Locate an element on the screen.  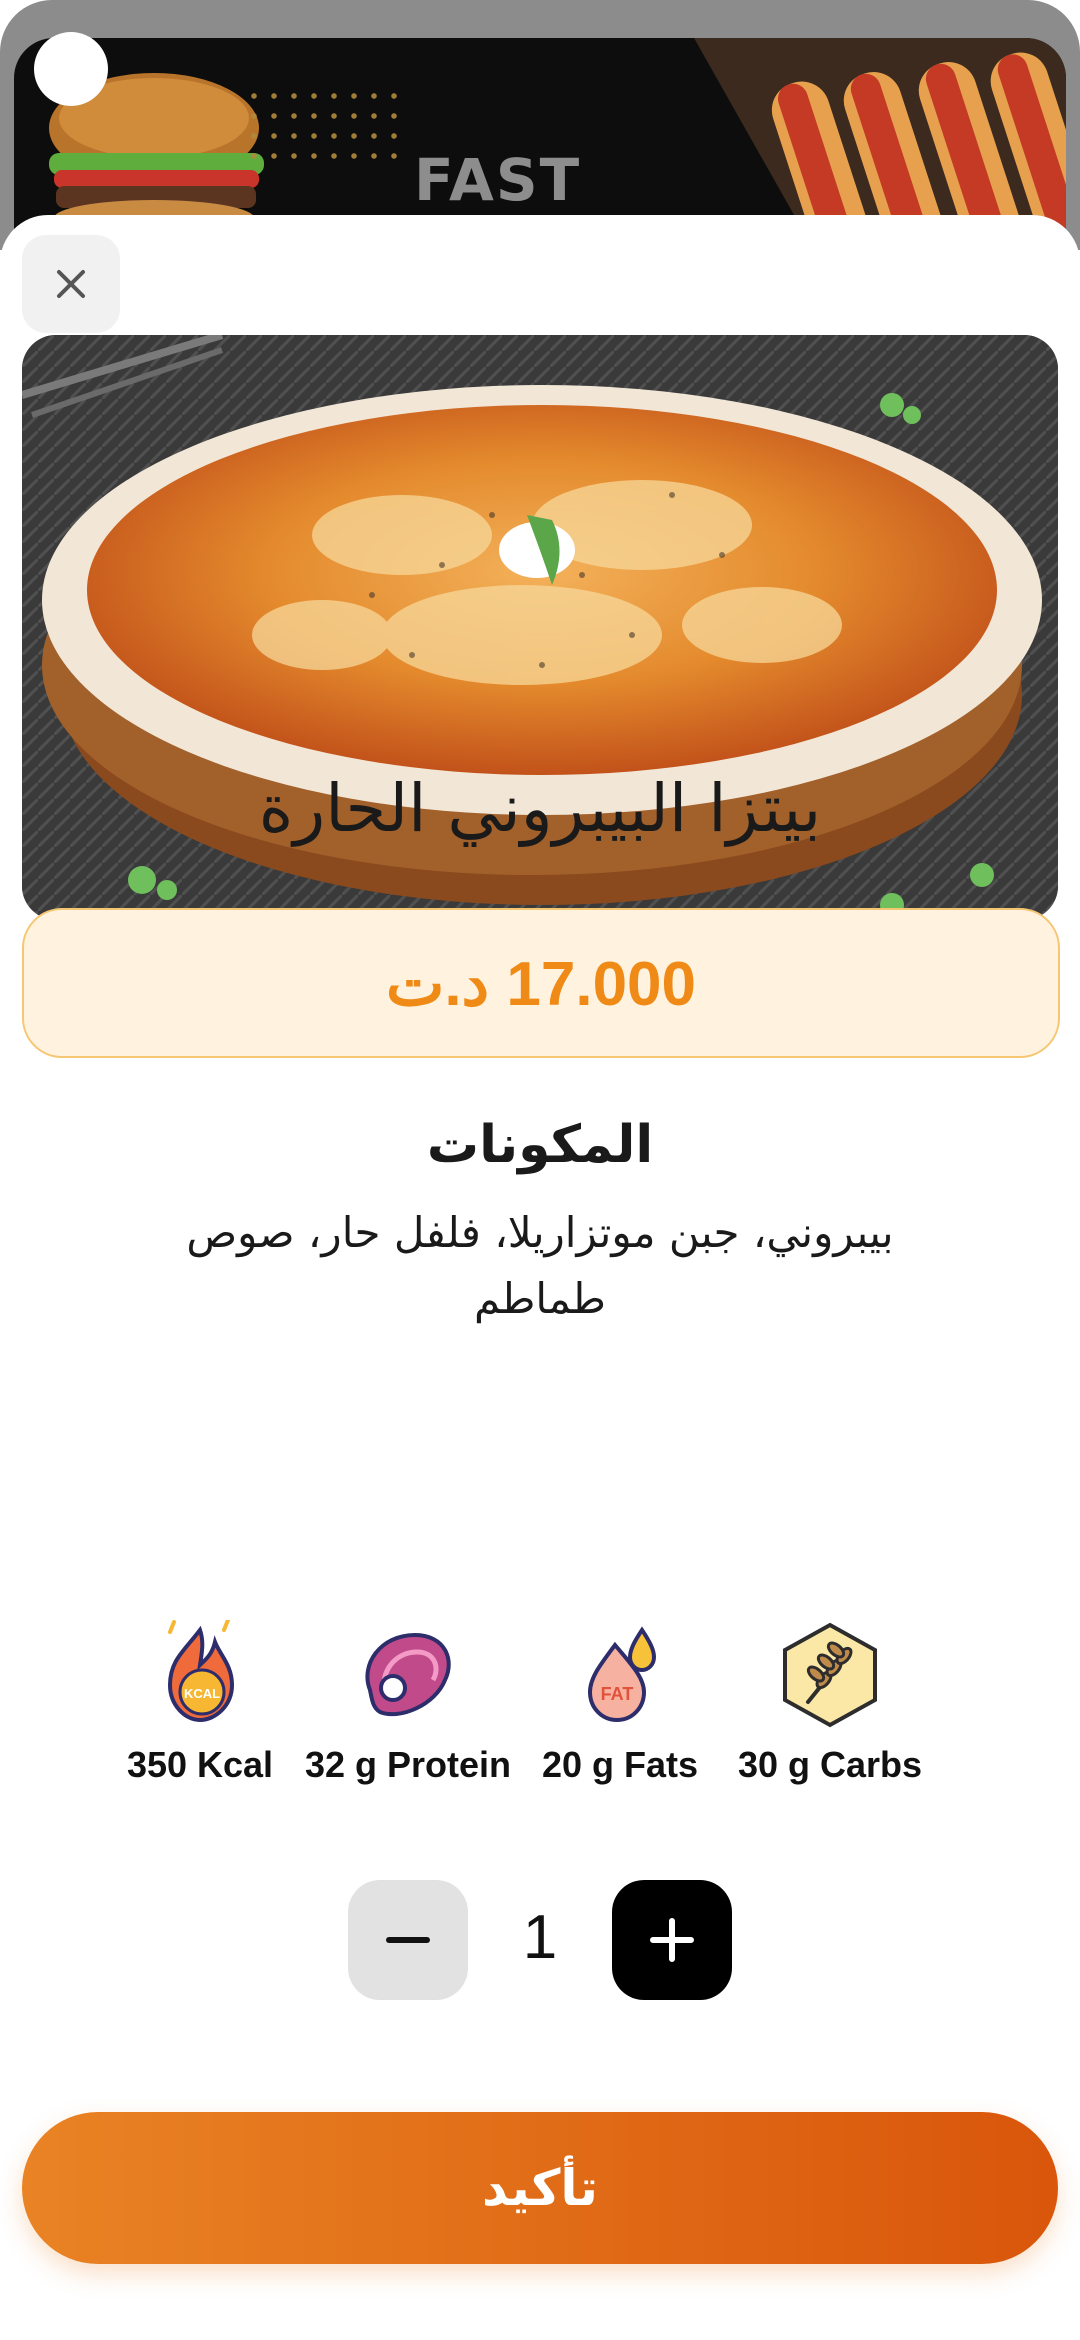
close-icon is located at coordinates (71, 284).